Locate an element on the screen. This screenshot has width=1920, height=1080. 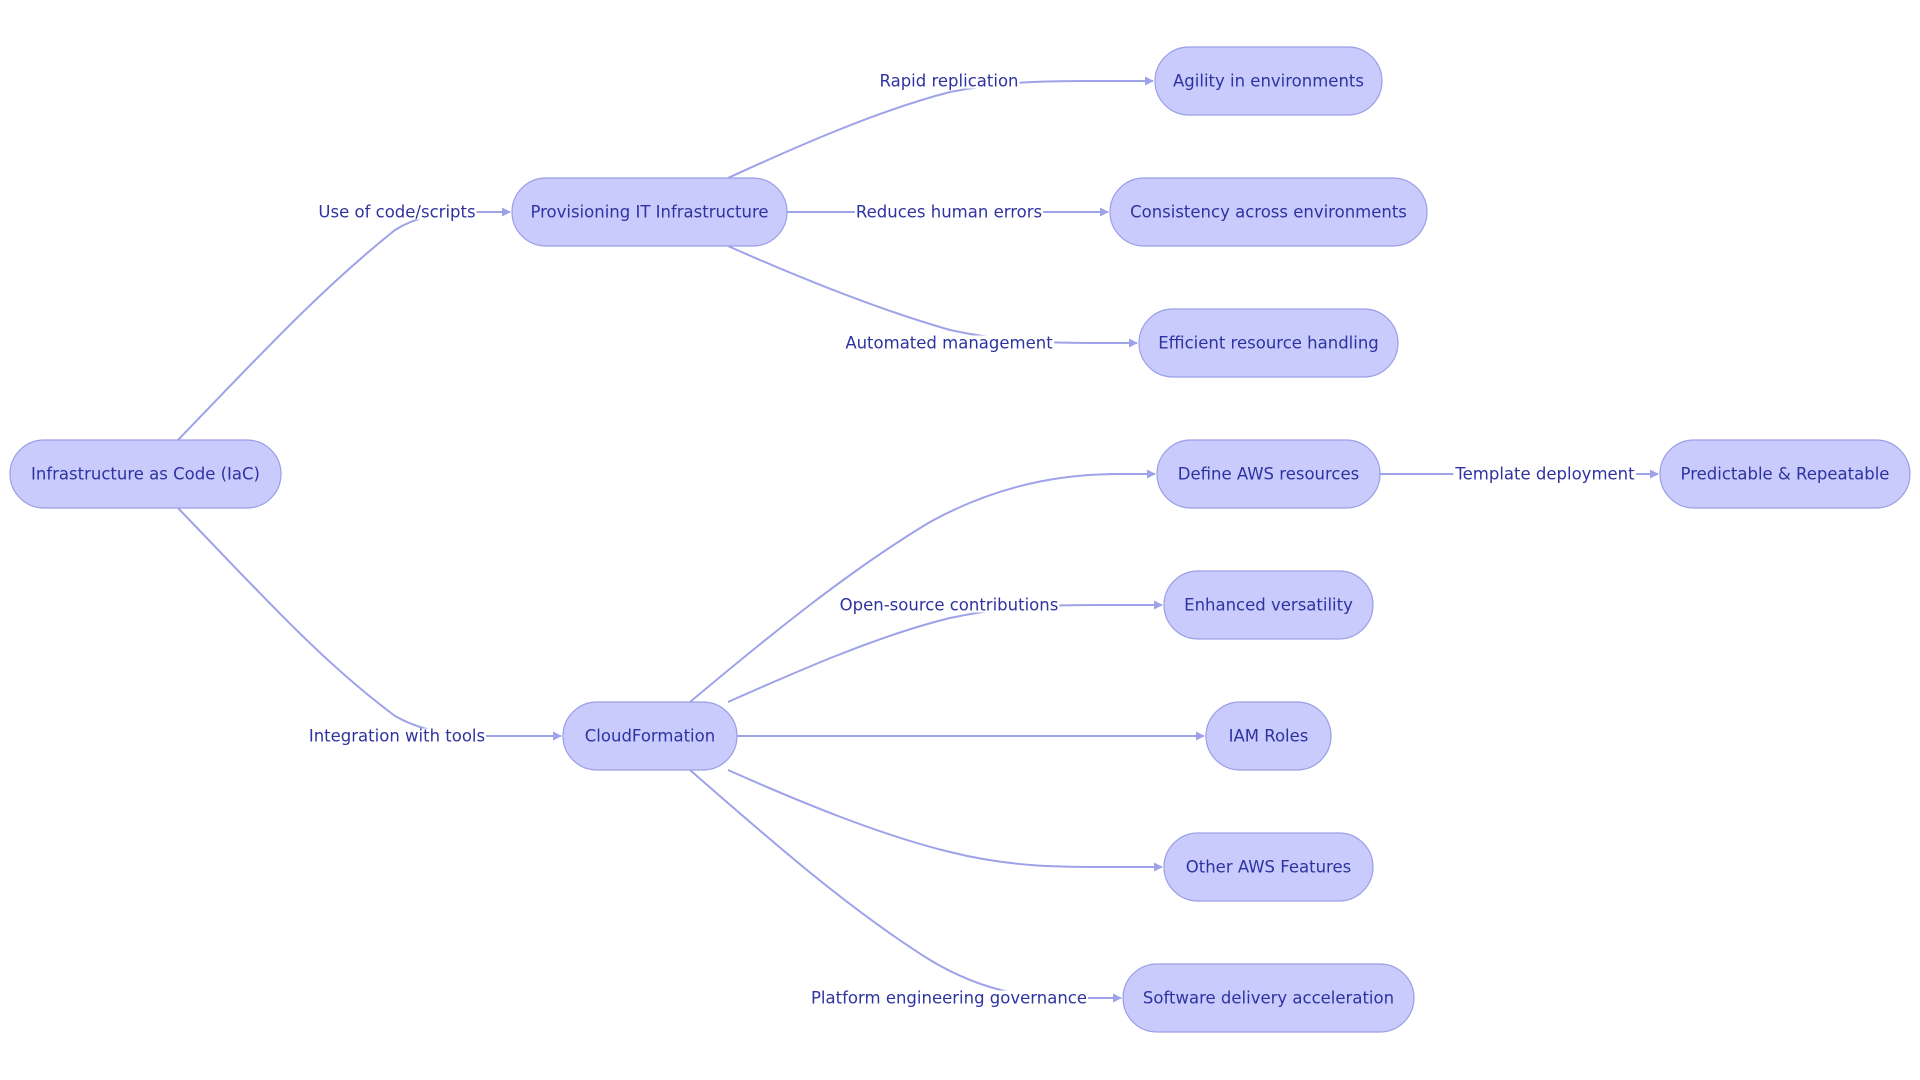
edge-label-text: Use of code/scripts is located at coordinates (396, 212).